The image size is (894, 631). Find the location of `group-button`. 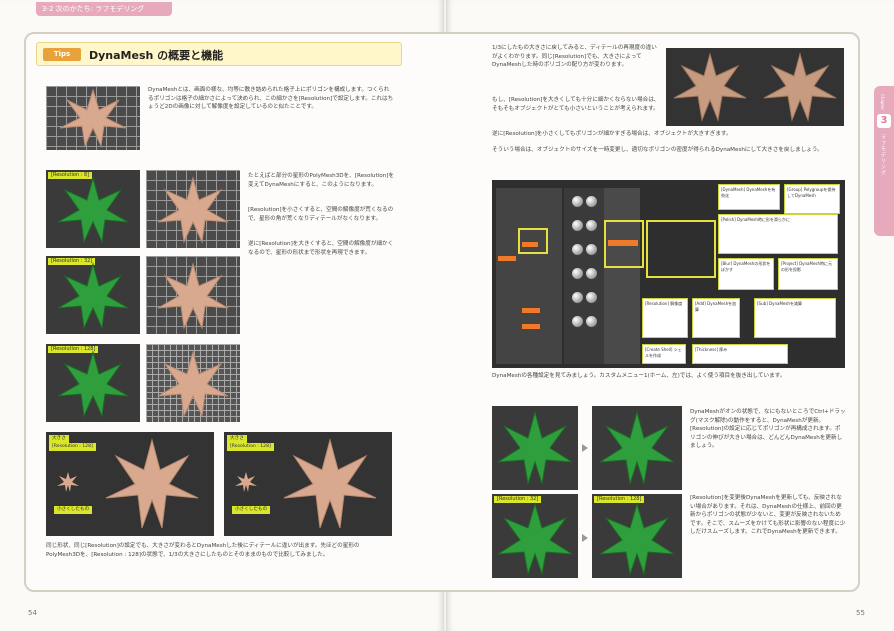

group-button is located at coordinates (531, 310).